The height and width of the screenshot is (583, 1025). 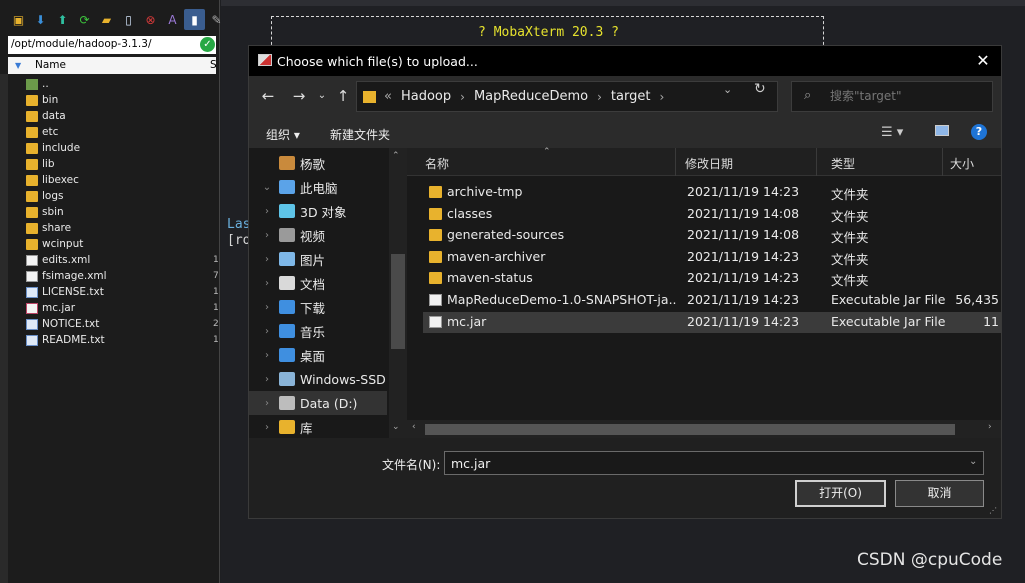 I want to click on file-row: generated-sources 2021/11/19 14:08 文件夹, so click(x=712, y=235).